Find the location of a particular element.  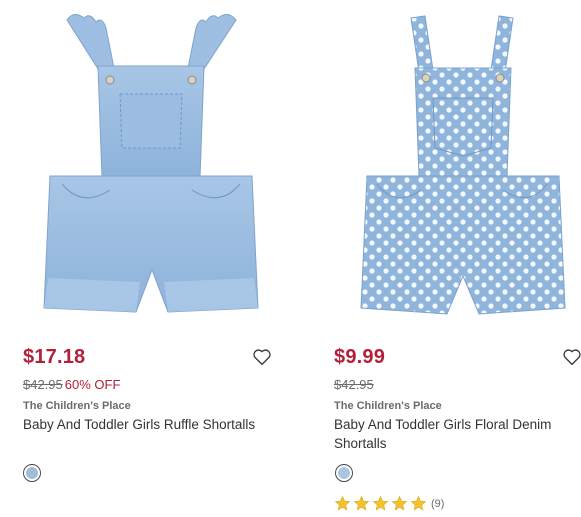

sale-price: $9.99 is located at coordinates (360, 357).